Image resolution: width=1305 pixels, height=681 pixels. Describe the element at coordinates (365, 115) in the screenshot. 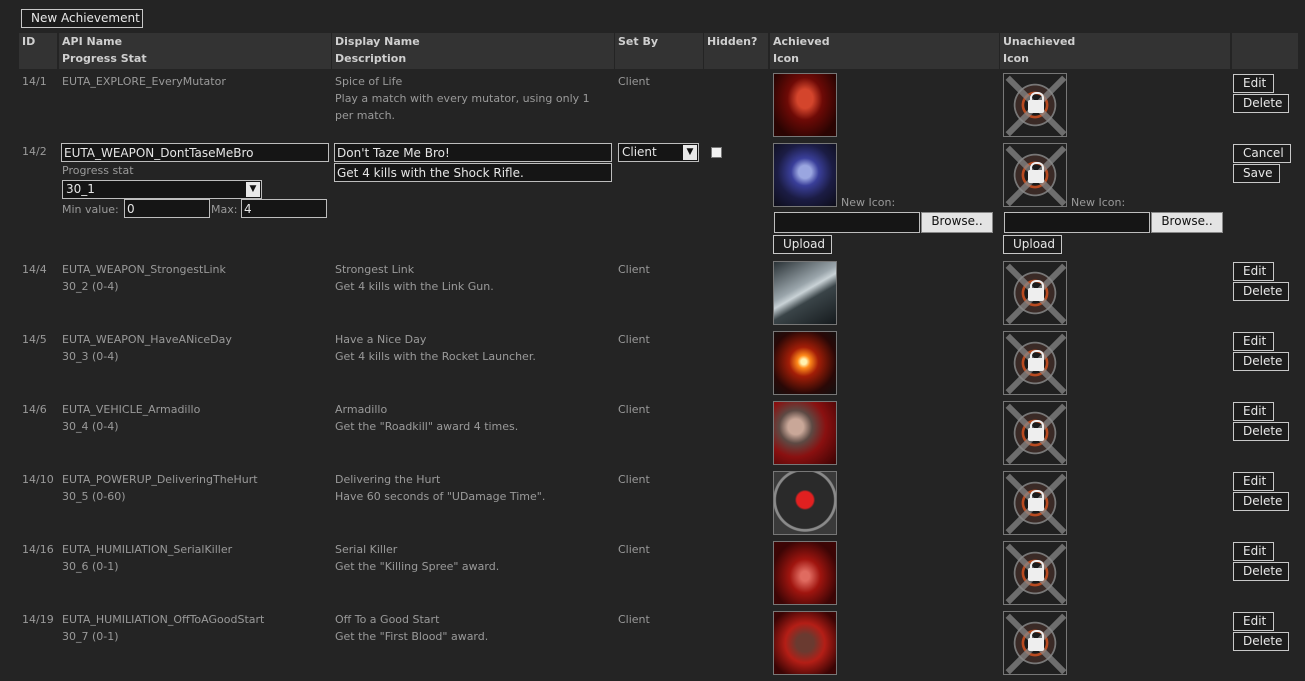

I see `row-description-cont: per match.` at that location.